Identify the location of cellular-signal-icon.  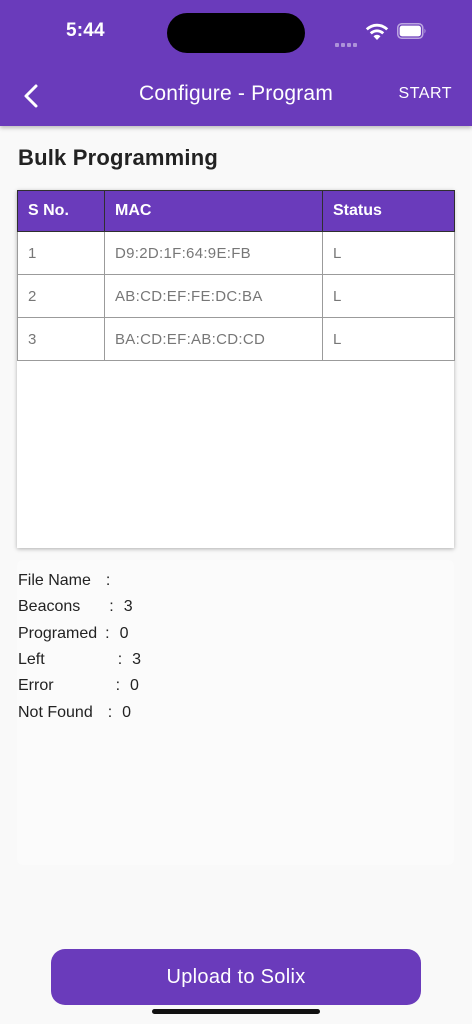
(348, 40).